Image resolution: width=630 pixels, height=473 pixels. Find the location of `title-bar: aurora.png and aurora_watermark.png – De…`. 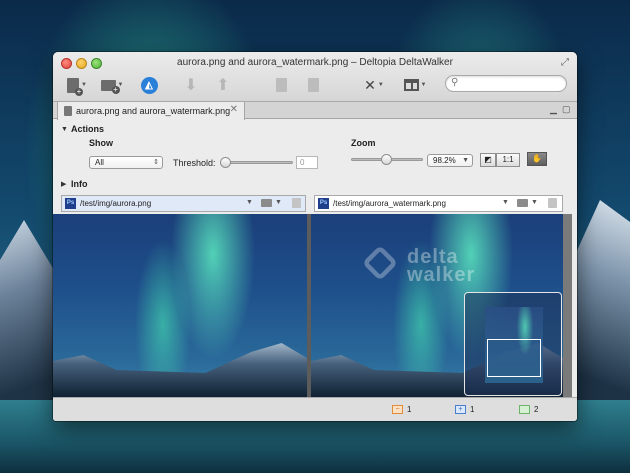

title-bar: aurora.png and aurora_watermark.png – De… is located at coordinates (315, 77).